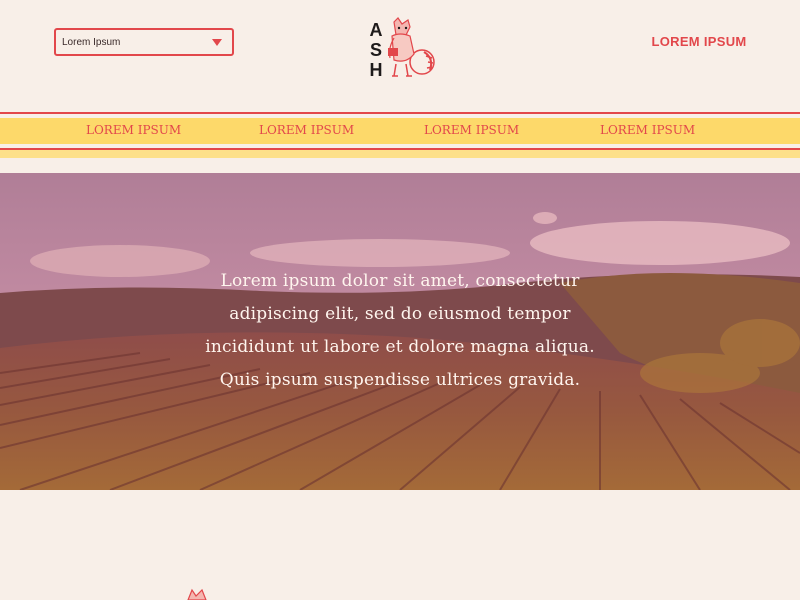  What do you see at coordinates (699, 41) in the screenshot?
I see `header-link: LOREM IPSUM` at bounding box center [699, 41].